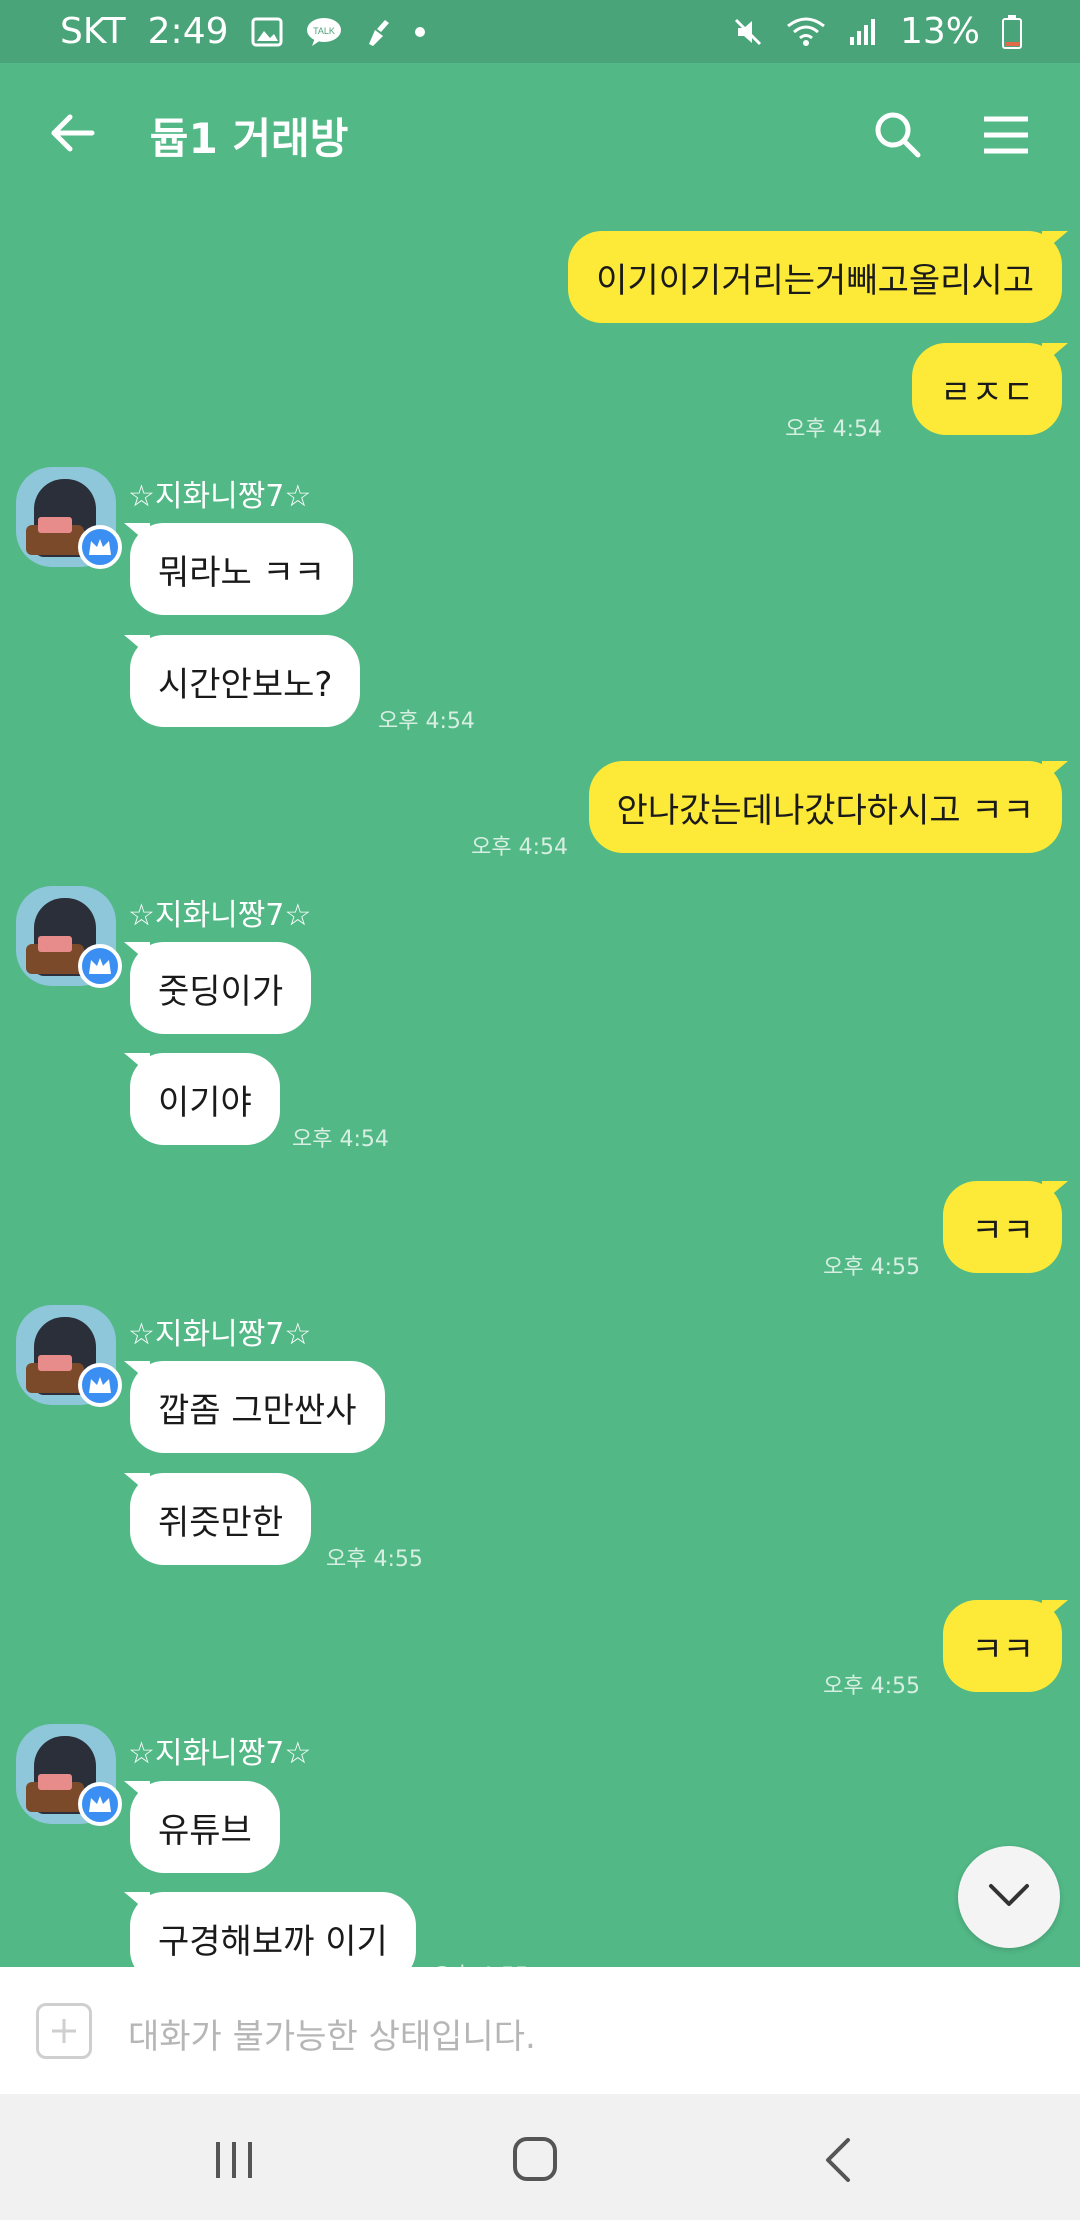 The height and width of the screenshot is (2220, 1080). Describe the element at coordinates (535, 2161) in the screenshot. I see `home-icon` at that location.